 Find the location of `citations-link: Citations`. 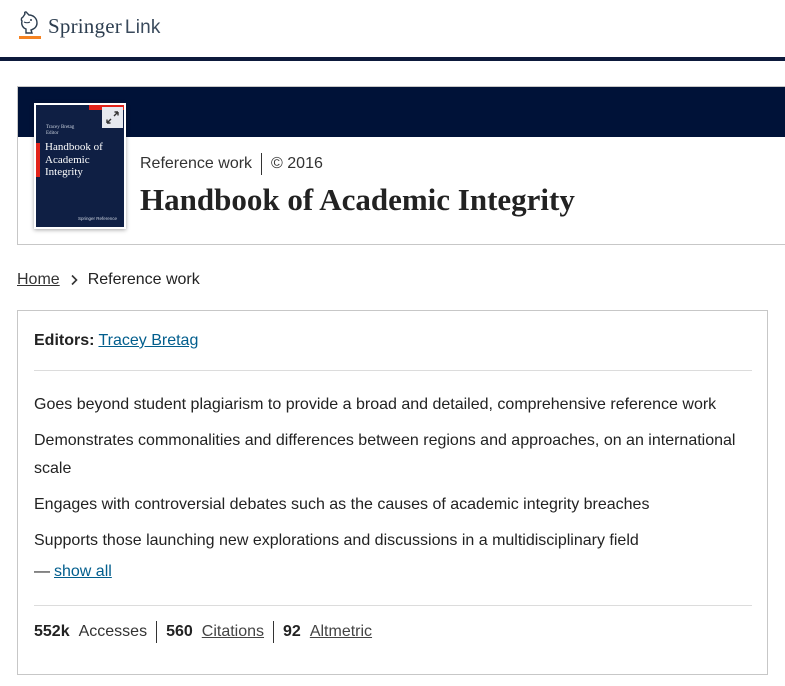

citations-link: Citations is located at coordinates (233, 632).